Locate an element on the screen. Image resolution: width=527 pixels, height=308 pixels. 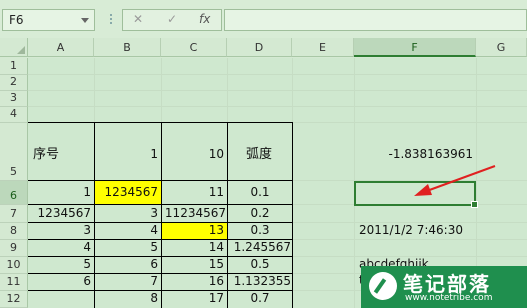
row-header-9: 9 is located at coordinates (14, 248).